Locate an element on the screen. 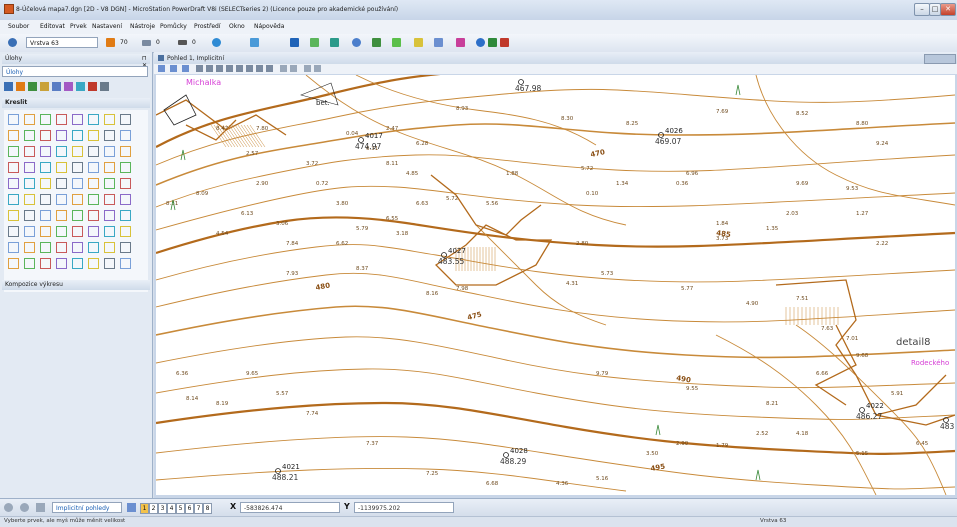 This screenshot has width=957, height=527. element-info-icon is located at coordinates (356, 42).